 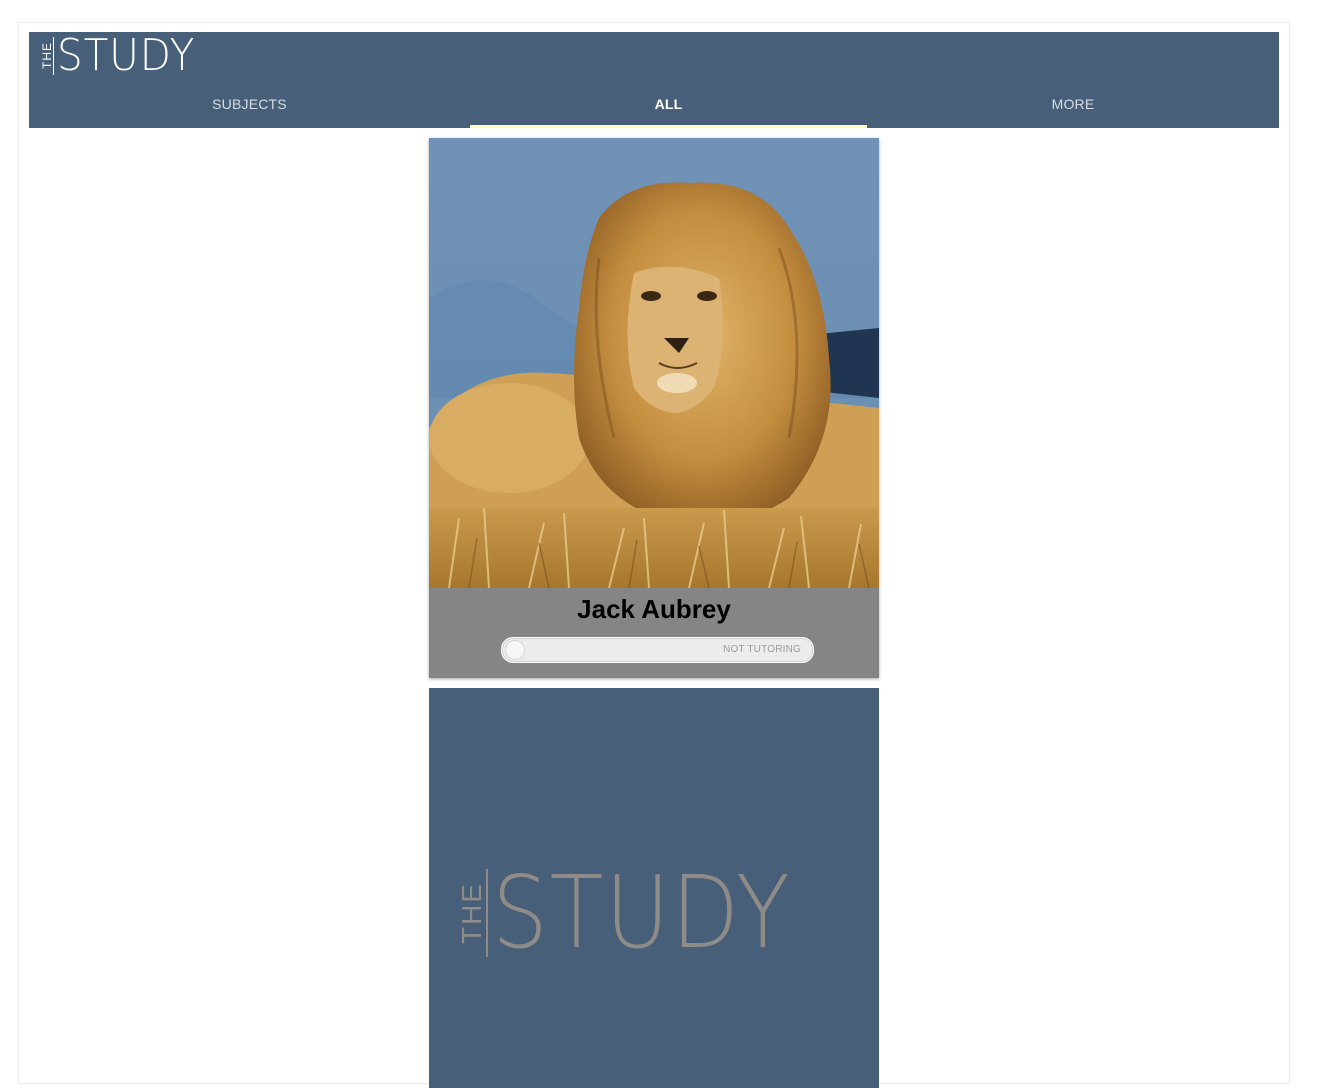 I want to click on app-header: THE STUDY SUBJECTS ALL MORE, so click(x=654, y=80).